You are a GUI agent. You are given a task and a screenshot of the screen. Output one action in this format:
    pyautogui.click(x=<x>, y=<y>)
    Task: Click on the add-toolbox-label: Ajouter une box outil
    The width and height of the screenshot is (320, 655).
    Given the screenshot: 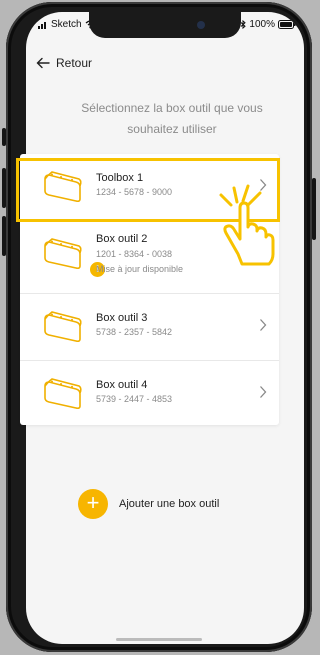 What is the action you would take?
    pyautogui.click(x=169, y=504)
    